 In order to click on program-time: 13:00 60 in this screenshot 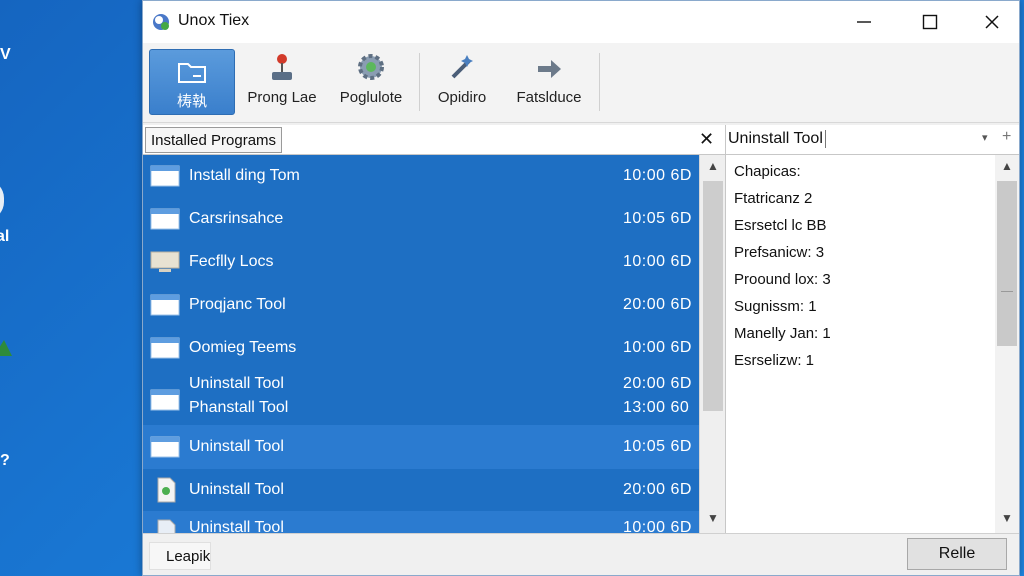, I will do `click(656, 407)`.